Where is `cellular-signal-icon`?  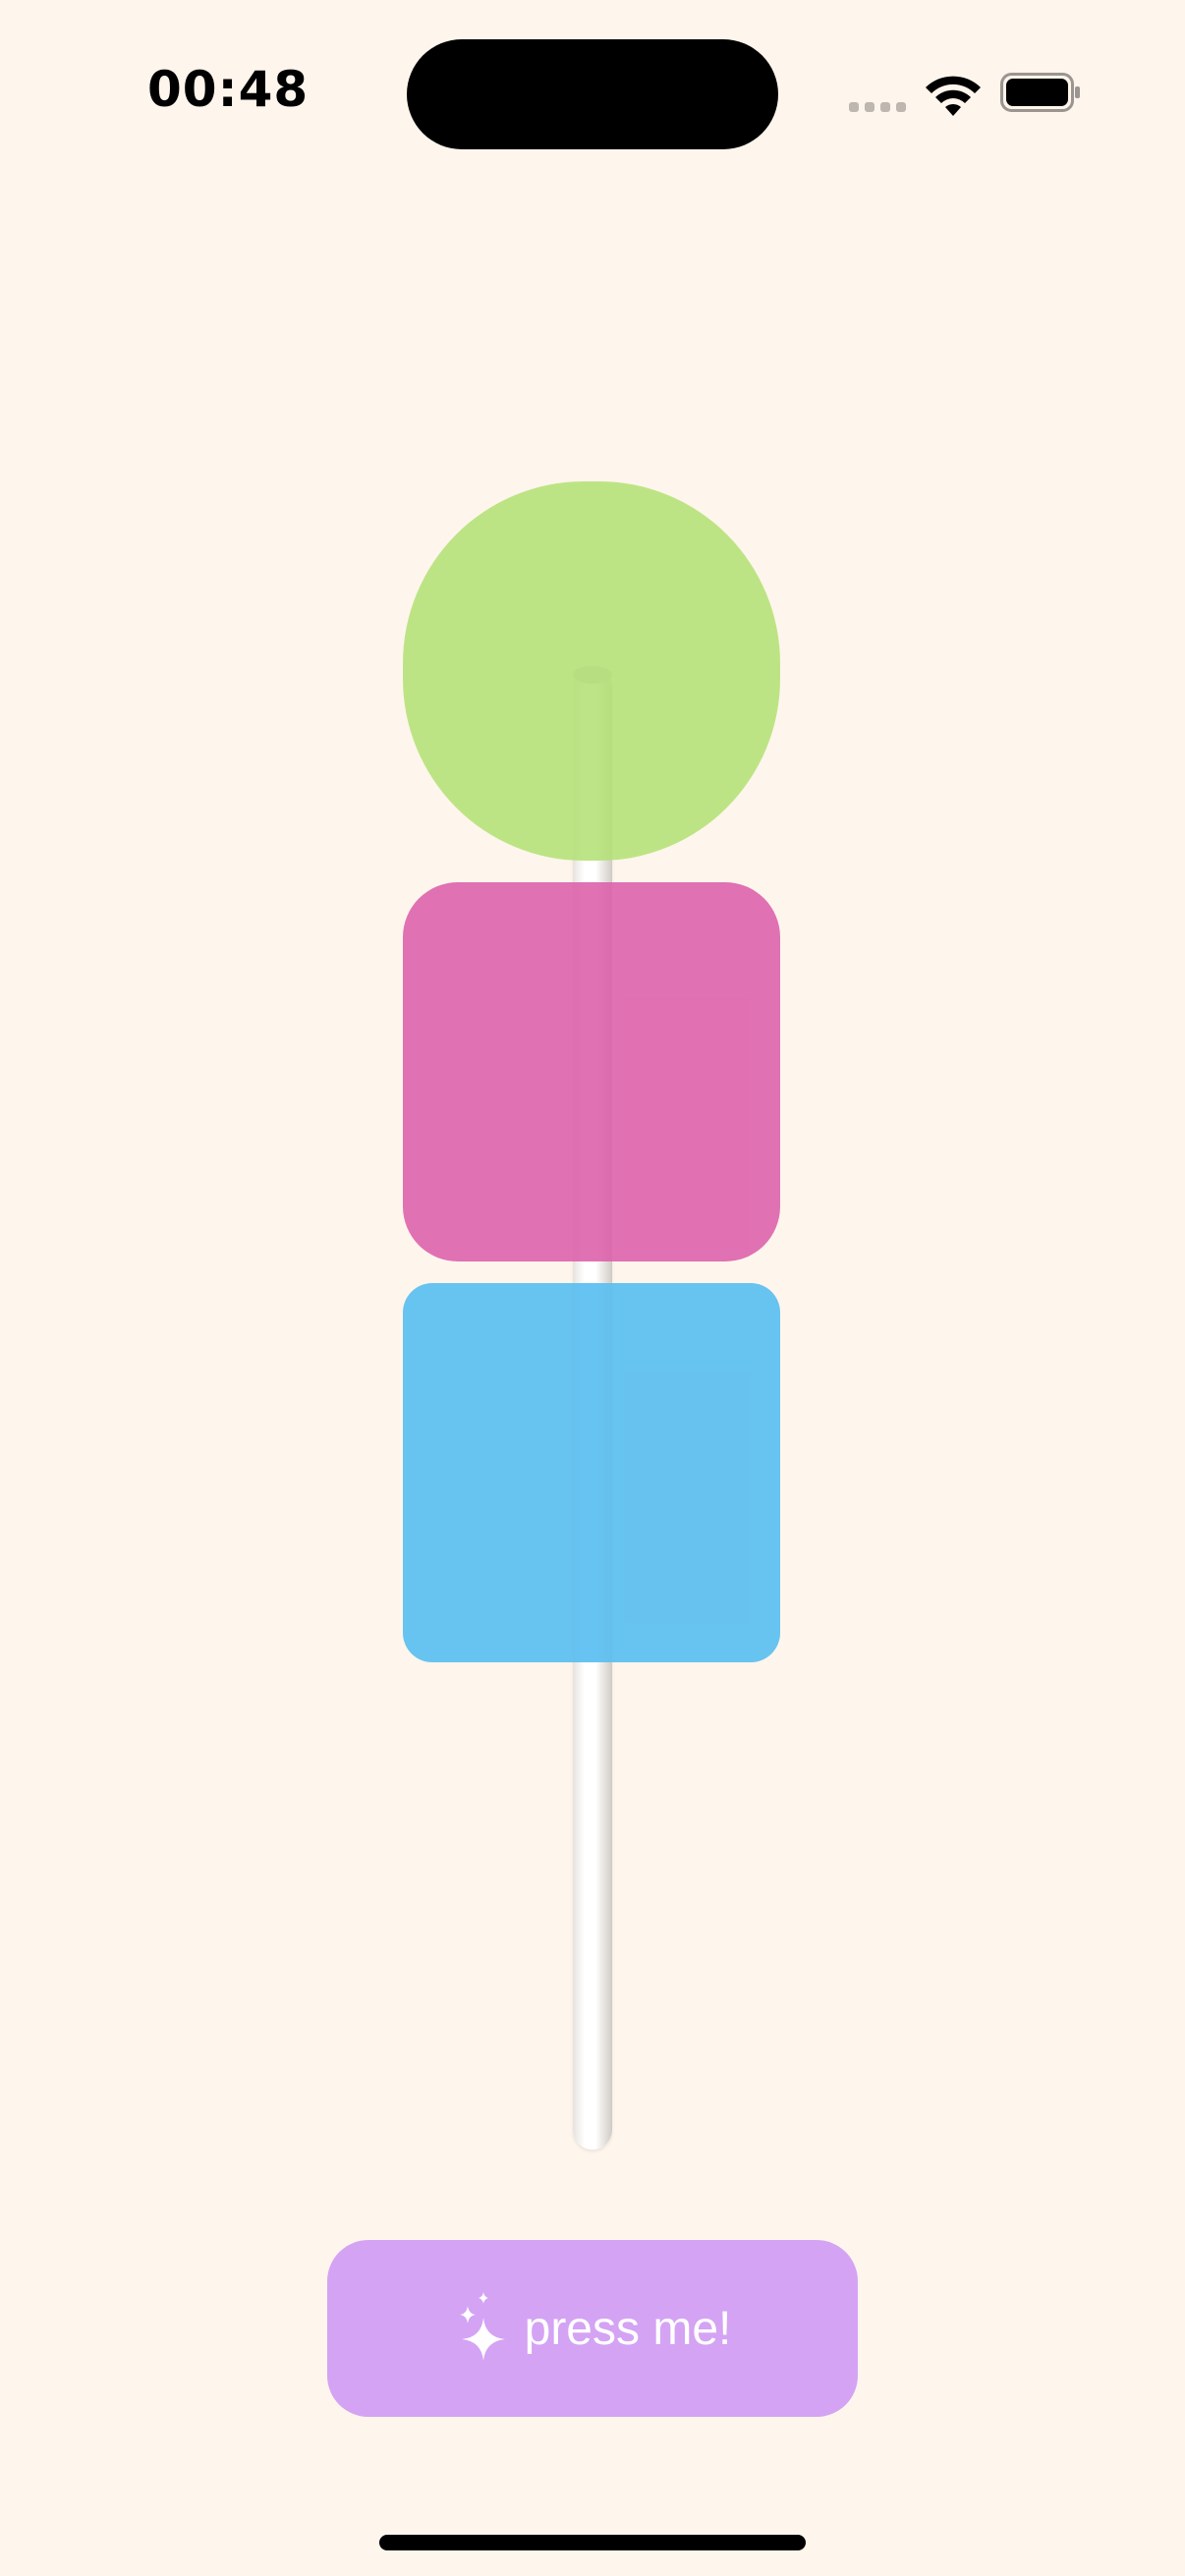 cellular-signal-icon is located at coordinates (878, 107).